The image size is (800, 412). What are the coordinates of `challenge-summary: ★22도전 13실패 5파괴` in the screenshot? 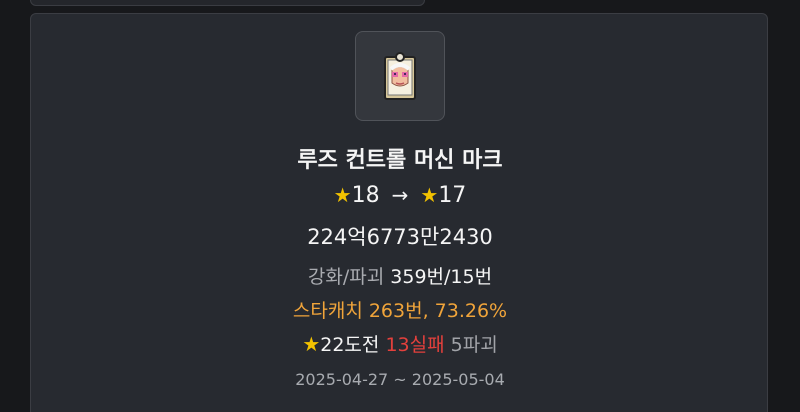 It's located at (400, 343).